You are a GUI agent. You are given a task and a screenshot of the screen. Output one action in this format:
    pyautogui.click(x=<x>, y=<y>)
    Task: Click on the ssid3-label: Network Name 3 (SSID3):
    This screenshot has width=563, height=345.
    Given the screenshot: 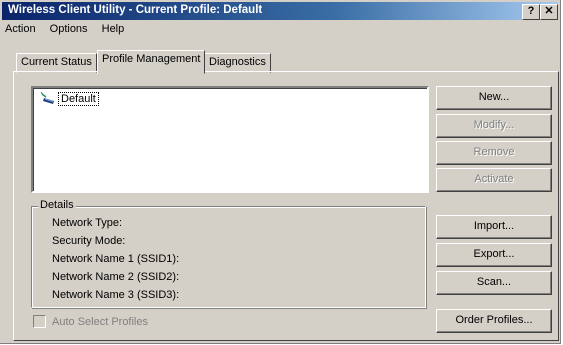 What is the action you would take?
    pyautogui.click(x=116, y=295)
    